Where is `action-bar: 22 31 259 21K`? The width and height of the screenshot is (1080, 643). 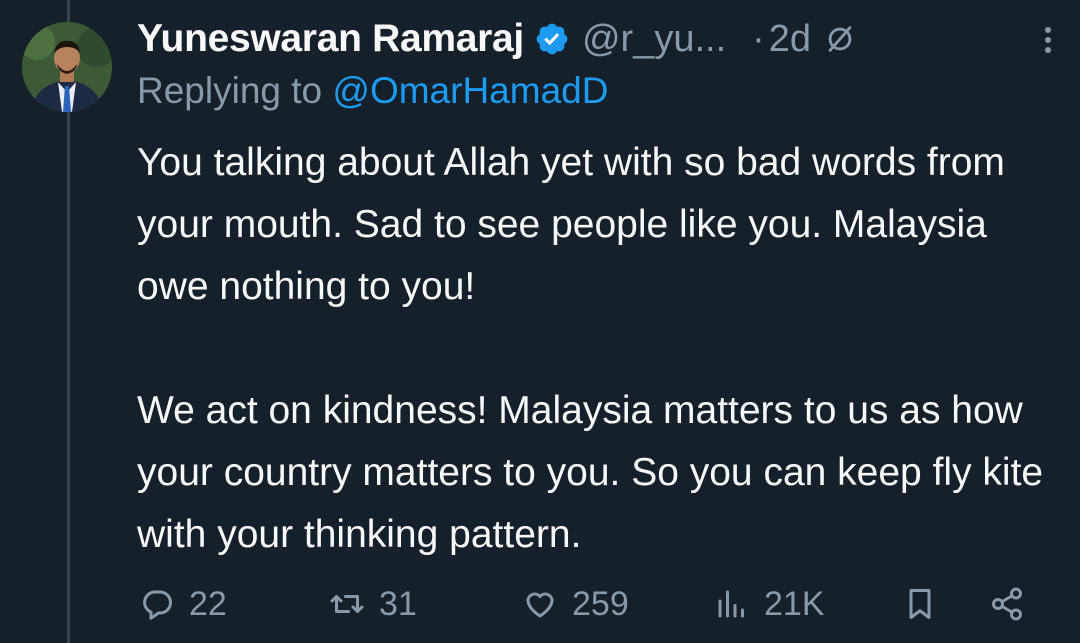
action-bar: 22 31 259 21K is located at coordinates (594, 604).